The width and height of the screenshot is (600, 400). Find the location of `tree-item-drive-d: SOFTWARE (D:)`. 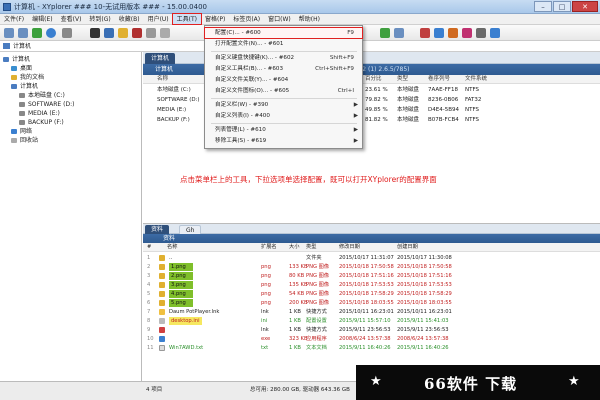

tree-item-drive-d: SOFTWARE (D:) is located at coordinates (46, 105).